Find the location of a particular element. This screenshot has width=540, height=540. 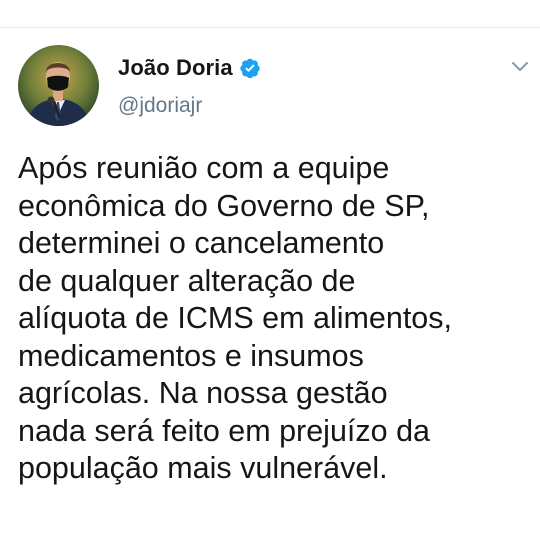

author-handle: @jdoriajr is located at coordinates (160, 106).